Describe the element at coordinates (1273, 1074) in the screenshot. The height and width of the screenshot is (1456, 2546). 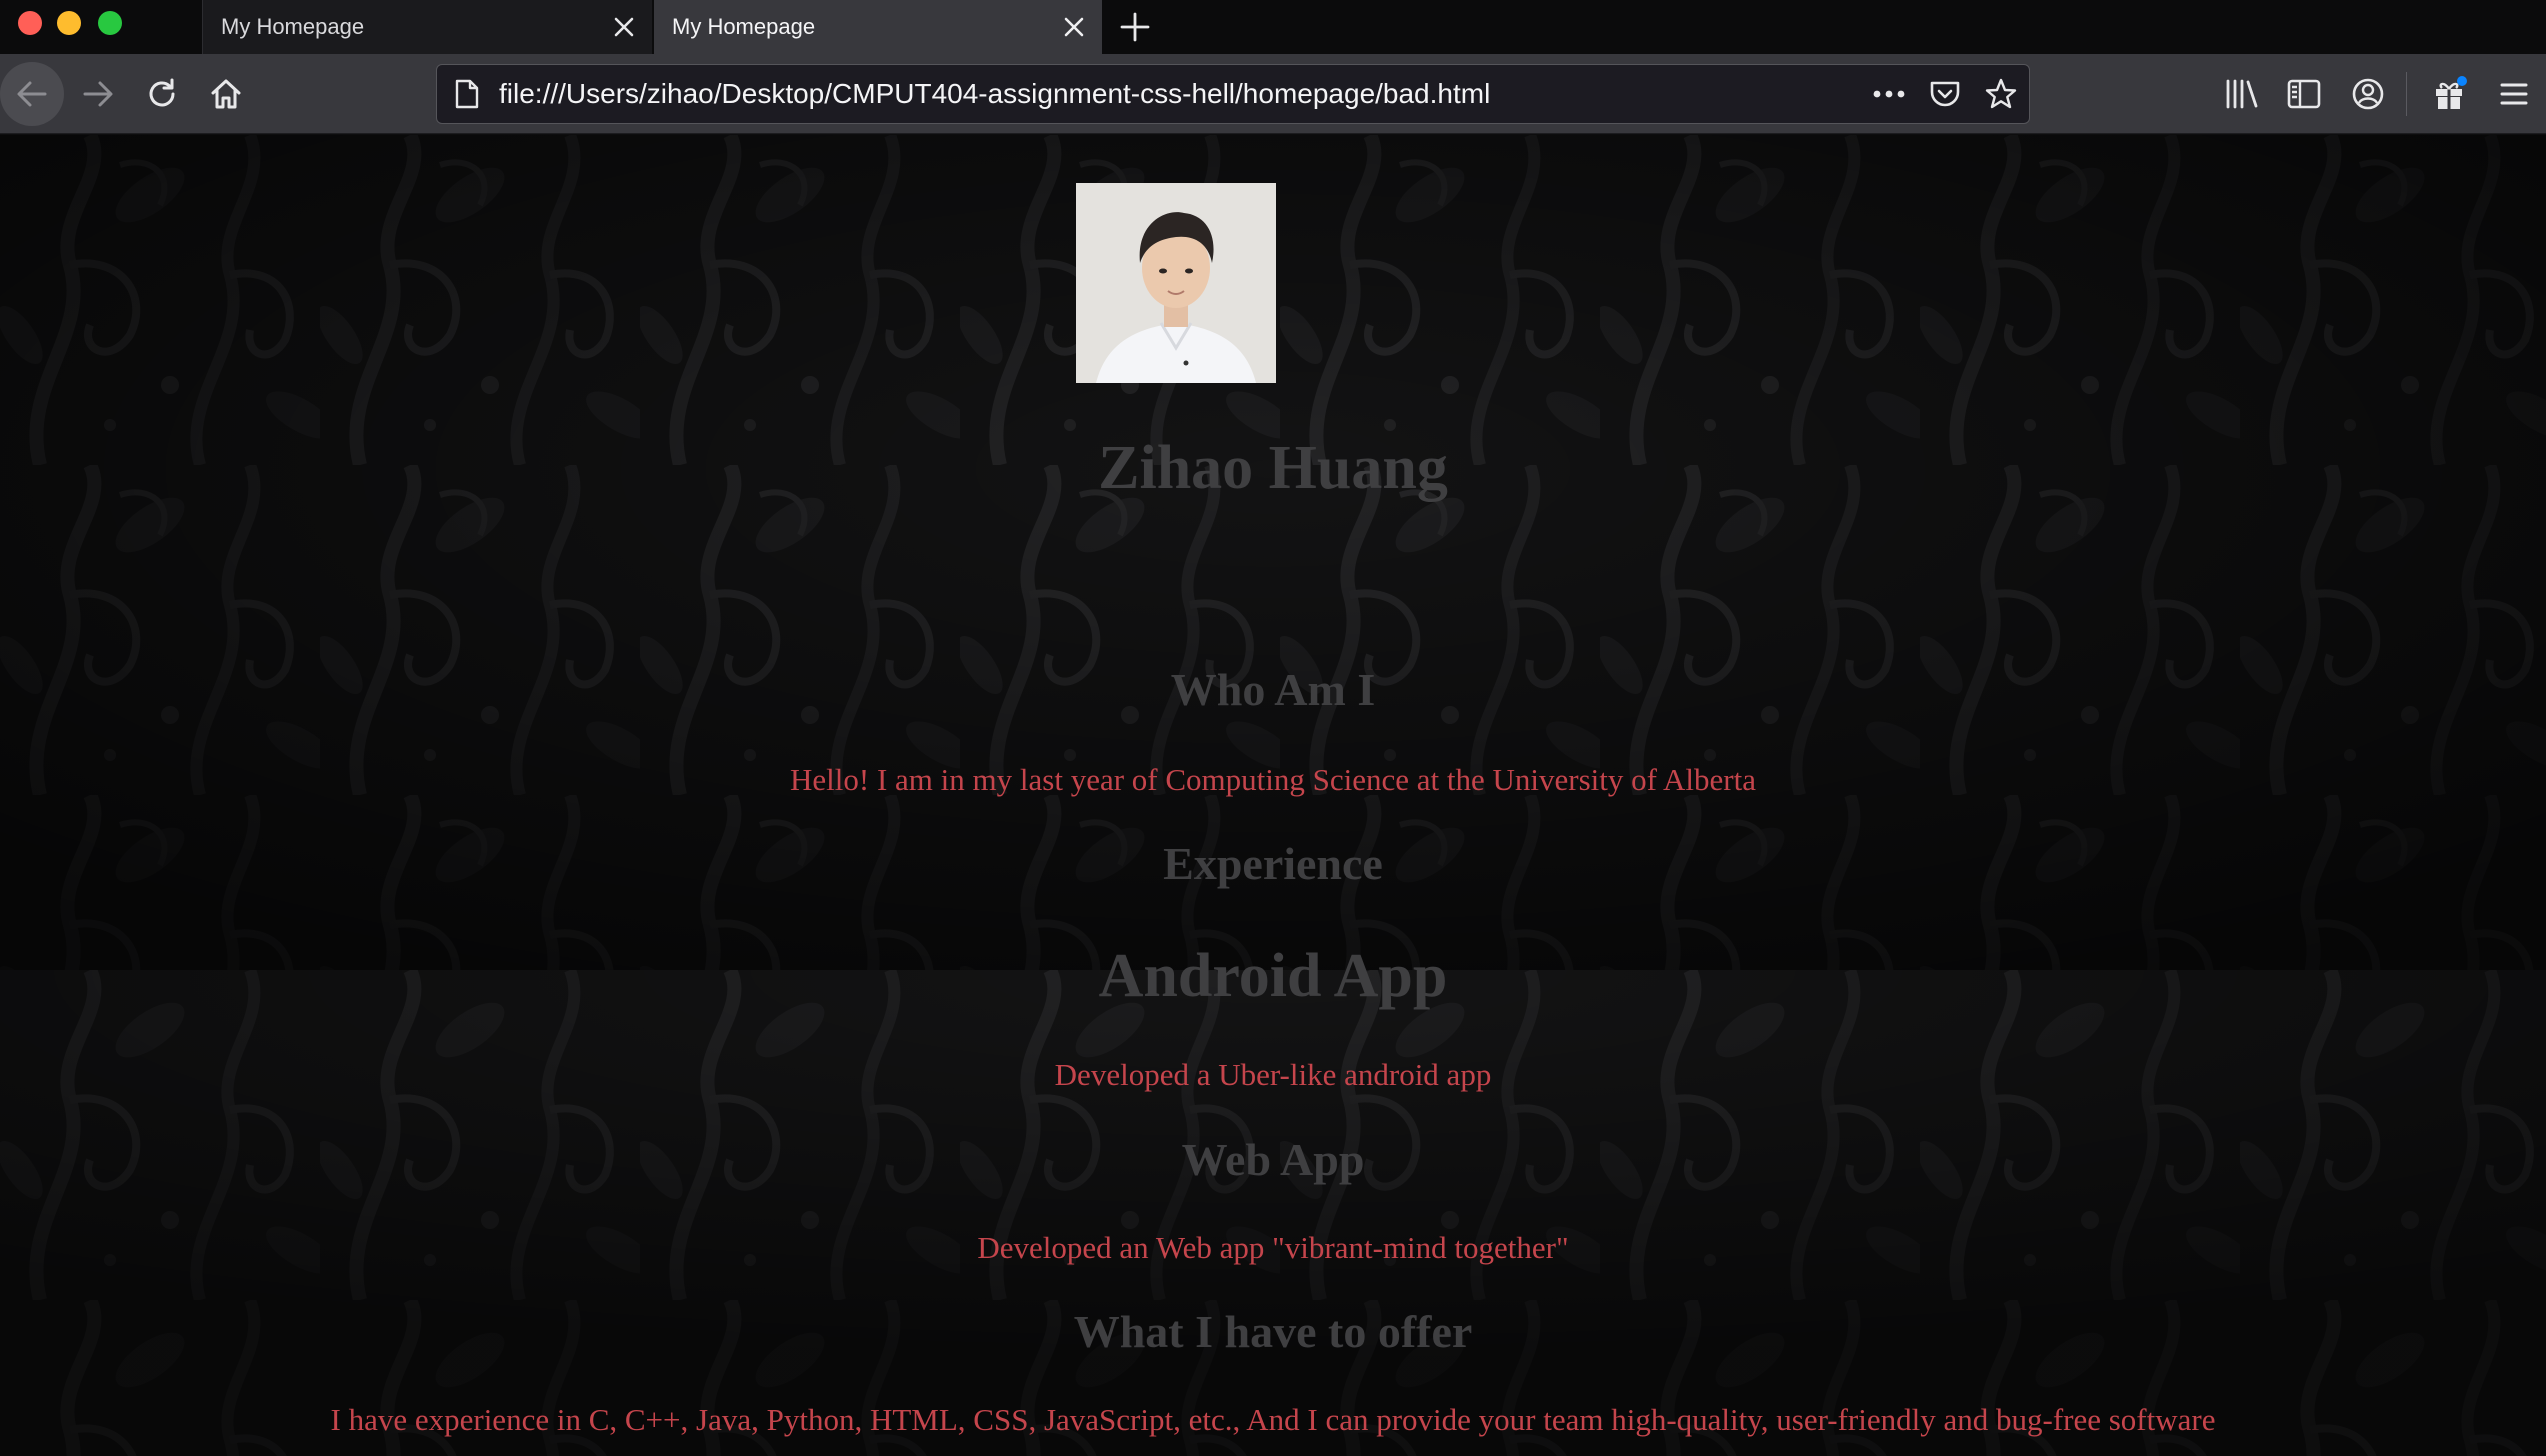
I see `android-app-text: Developed a Uber-like android app` at that location.